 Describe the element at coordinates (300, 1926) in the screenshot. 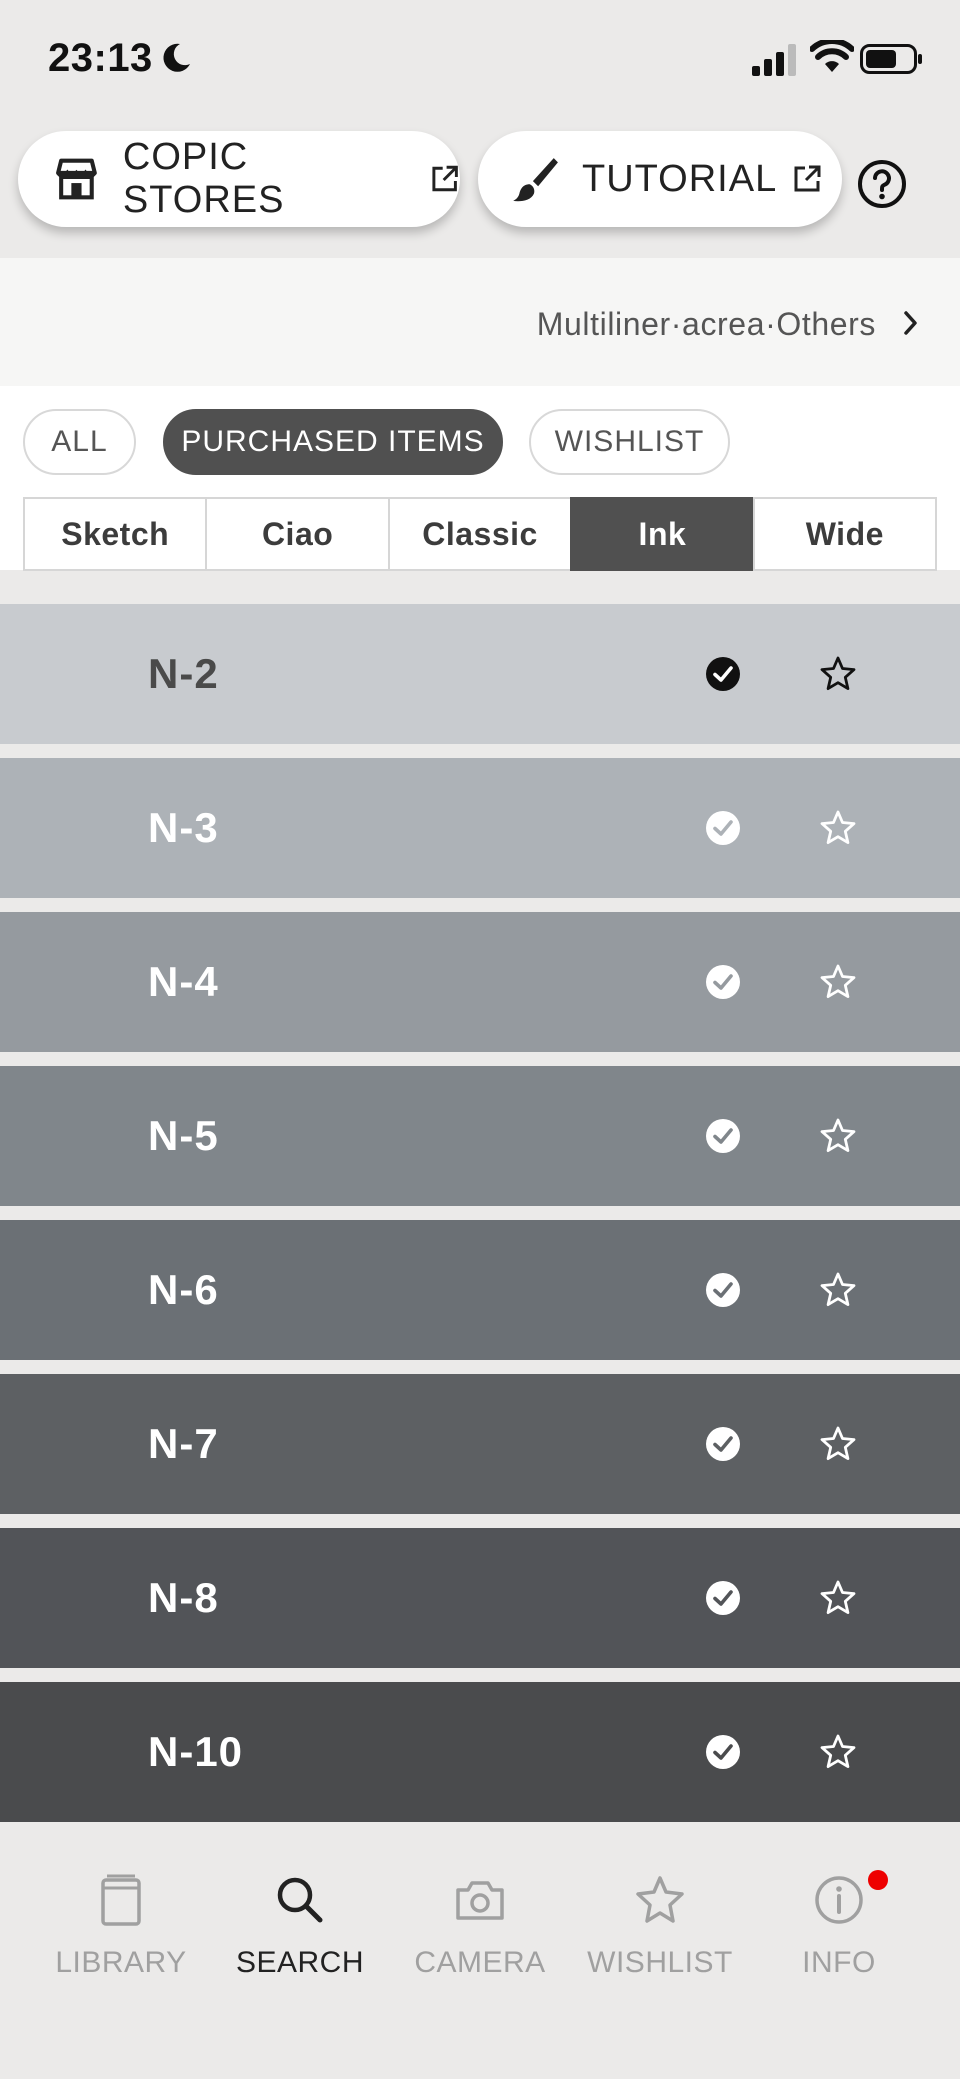

I see `nav-search: SEARCH` at that location.